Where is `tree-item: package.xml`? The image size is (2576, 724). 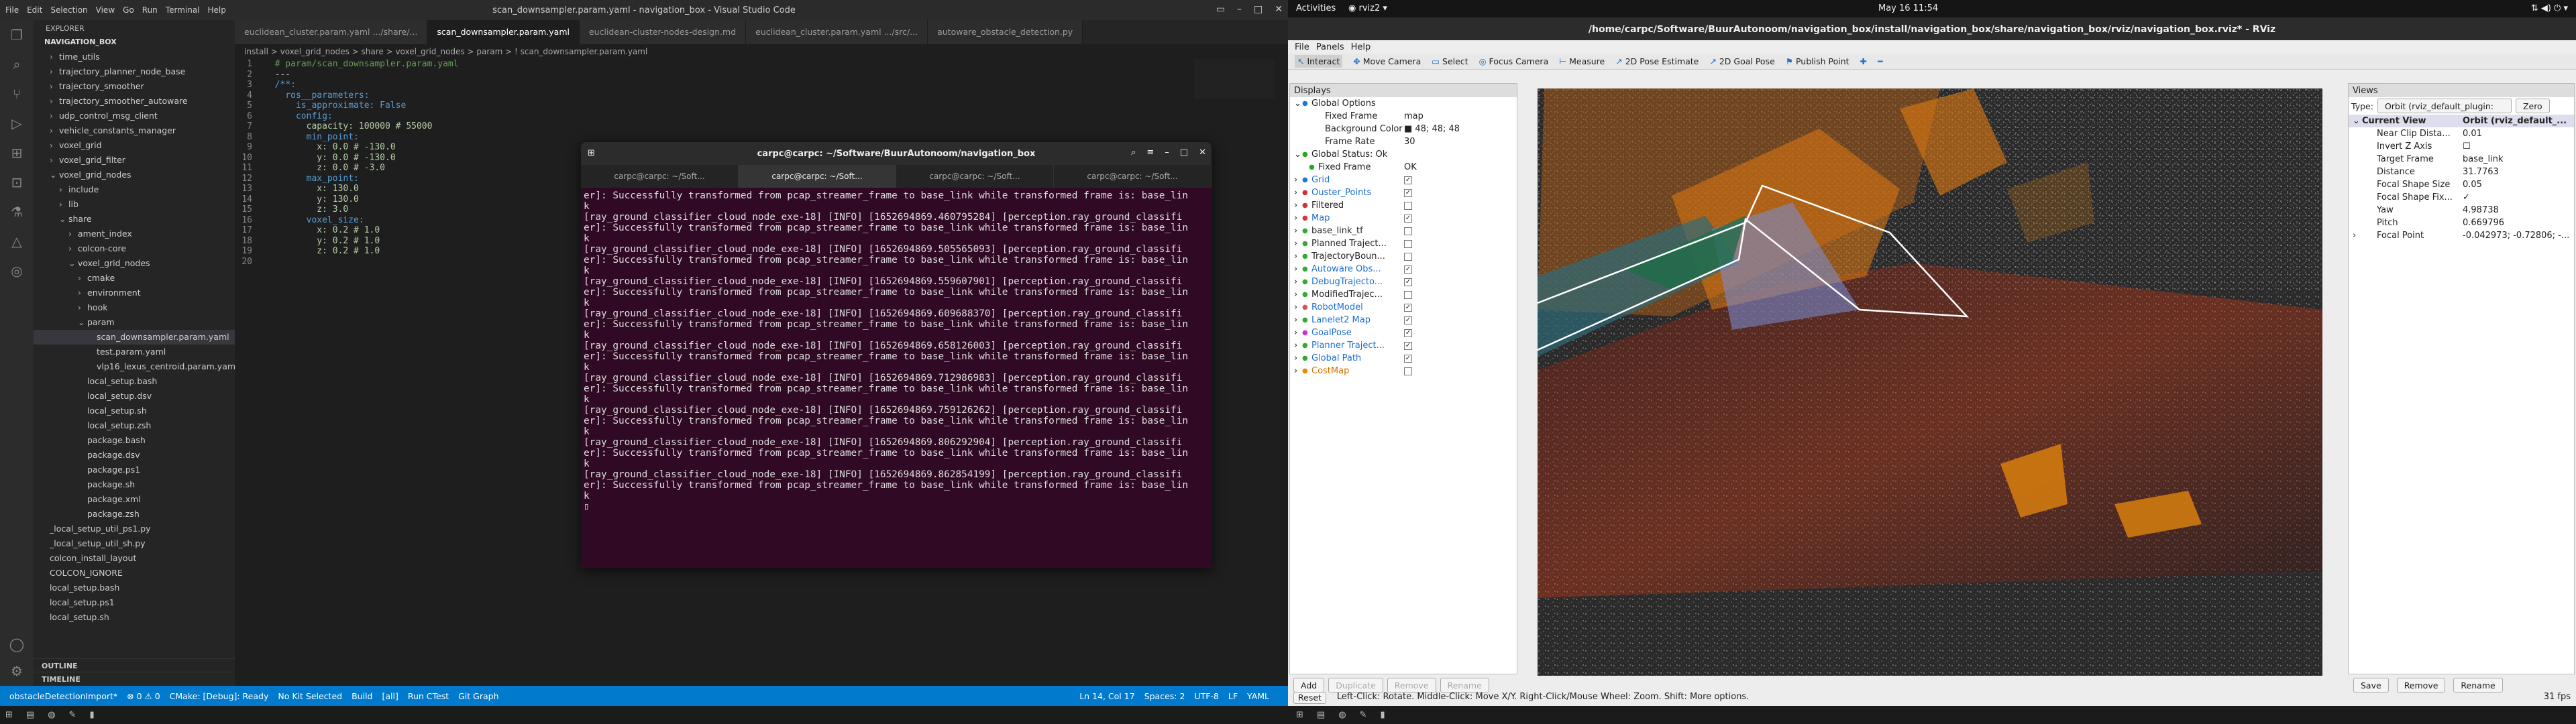
tree-item: package.xml is located at coordinates (134, 499).